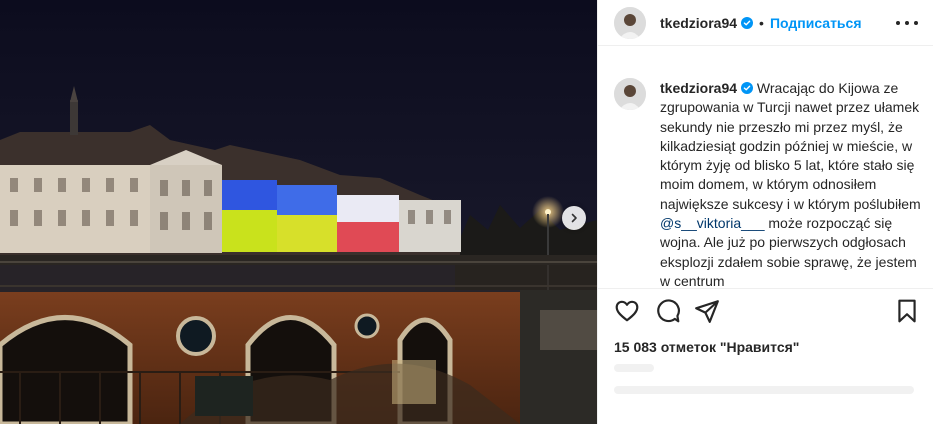 The image size is (933, 424). Describe the element at coordinates (816, 23) in the screenshot. I see `follow-button: Подписаться` at that location.